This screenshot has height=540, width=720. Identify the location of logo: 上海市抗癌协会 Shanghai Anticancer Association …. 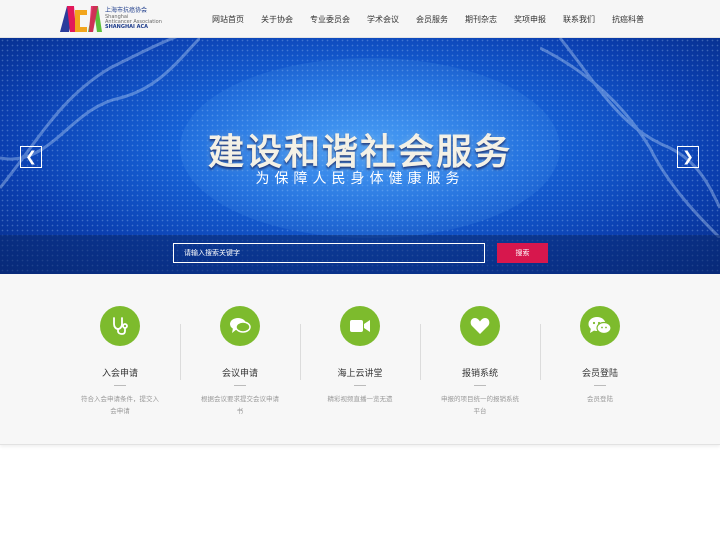
(111, 19).